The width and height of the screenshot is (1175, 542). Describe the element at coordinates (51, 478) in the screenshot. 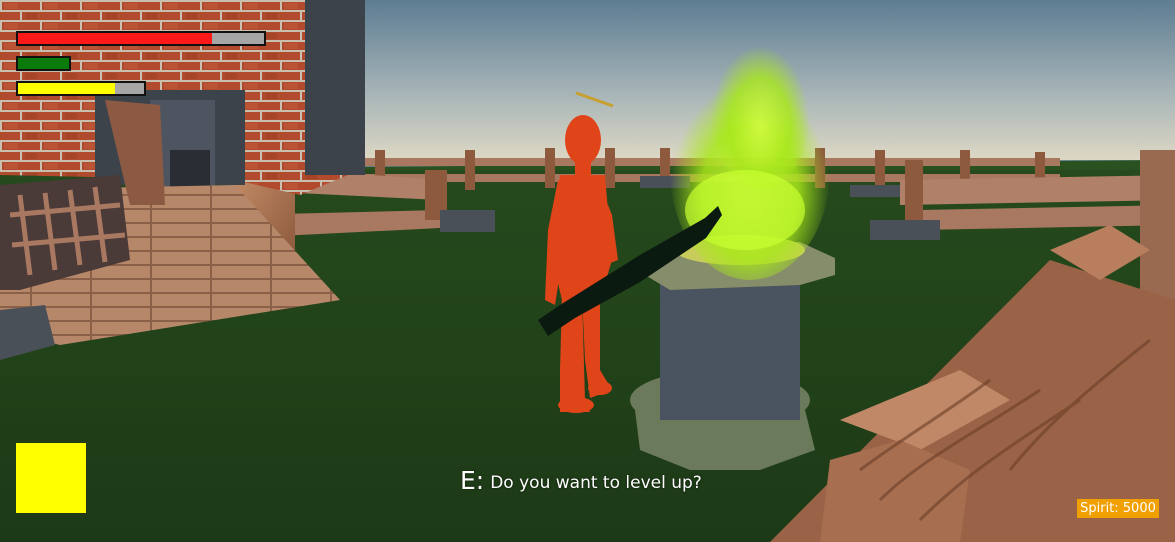

I see `ability-slot` at that location.